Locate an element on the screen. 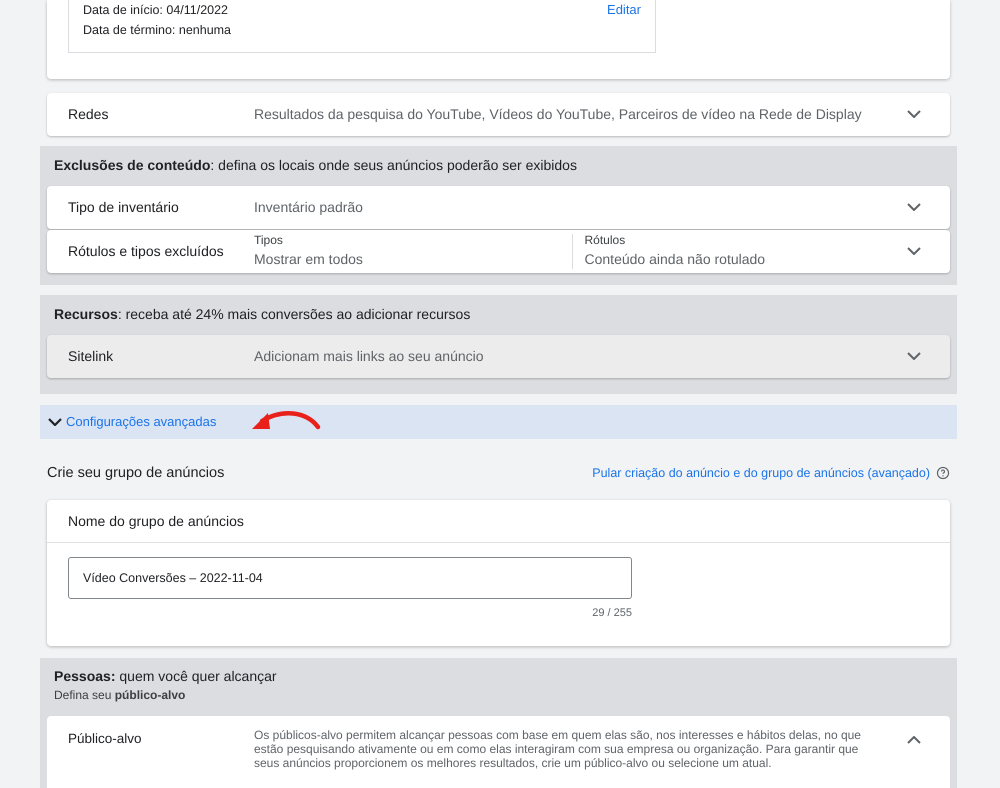 Image resolution: width=1000 pixels, height=788 pixels. schedule-date: Data de início: 04/11/2022 is located at coordinates (156, 10).